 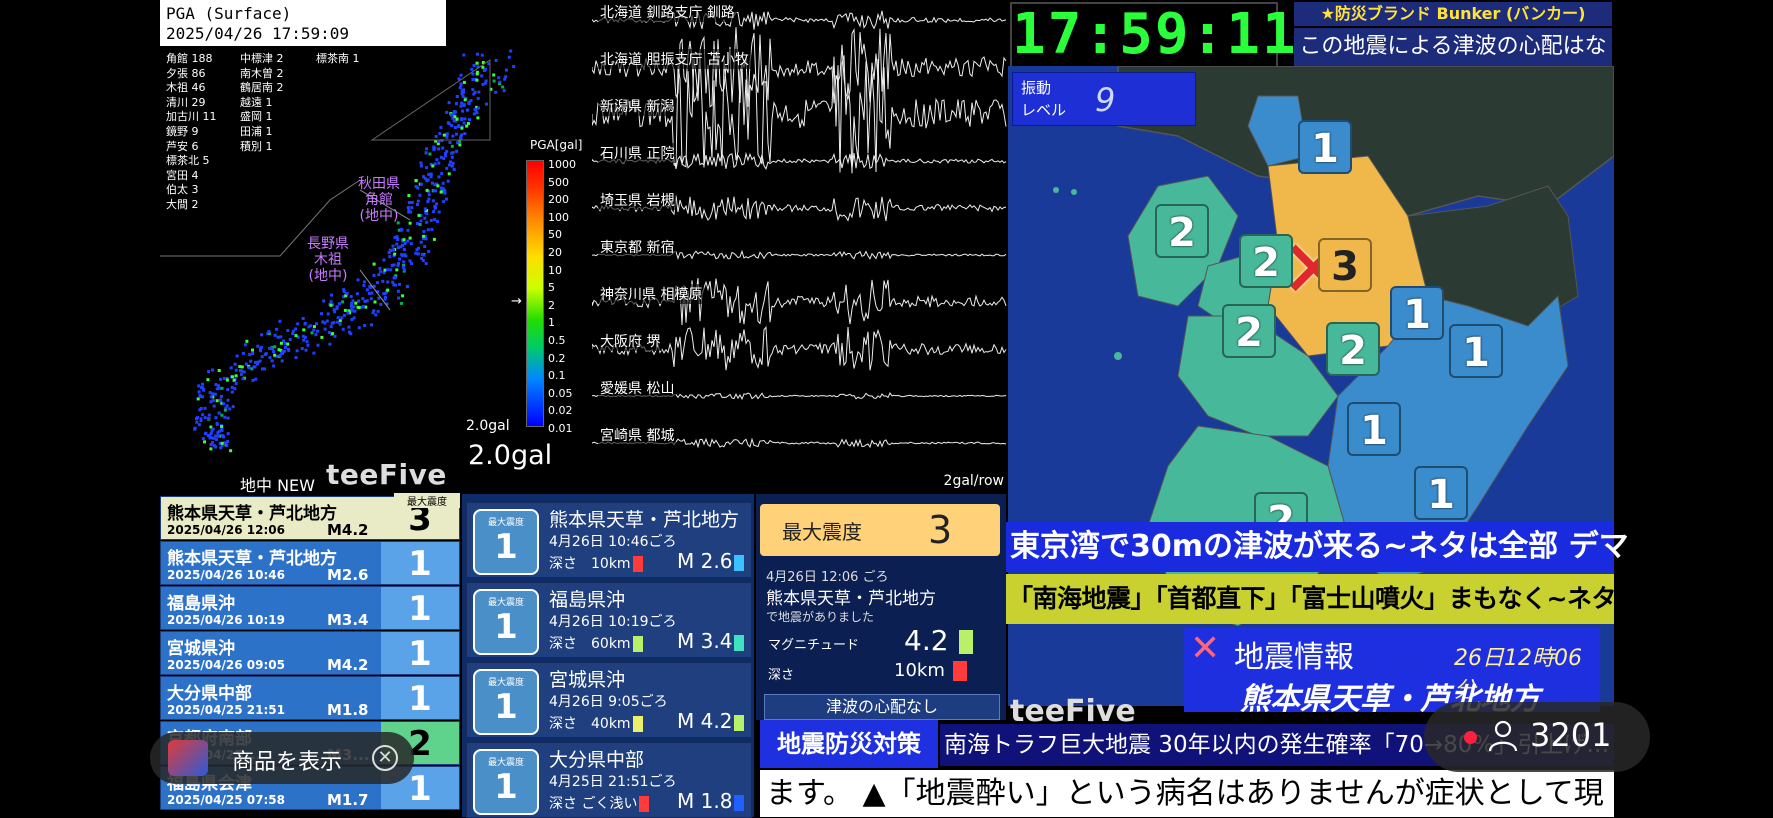 I want to click on magnitude-number: 4.2, so click(x=926, y=640).